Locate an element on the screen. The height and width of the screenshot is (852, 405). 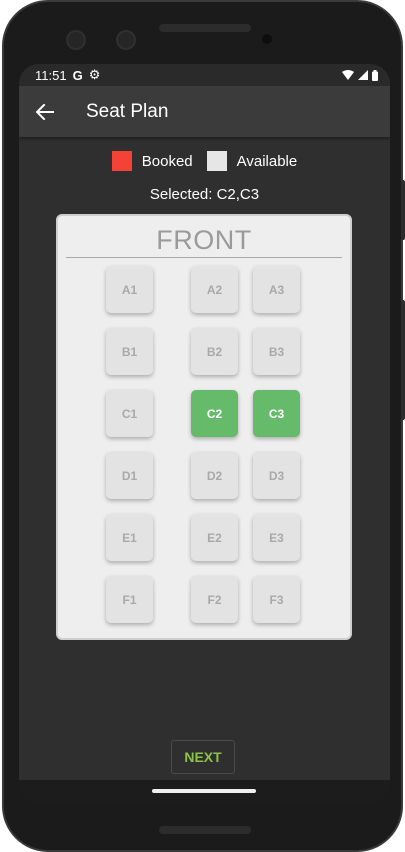
home-gesture-pill is located at coordinates (204, 791).